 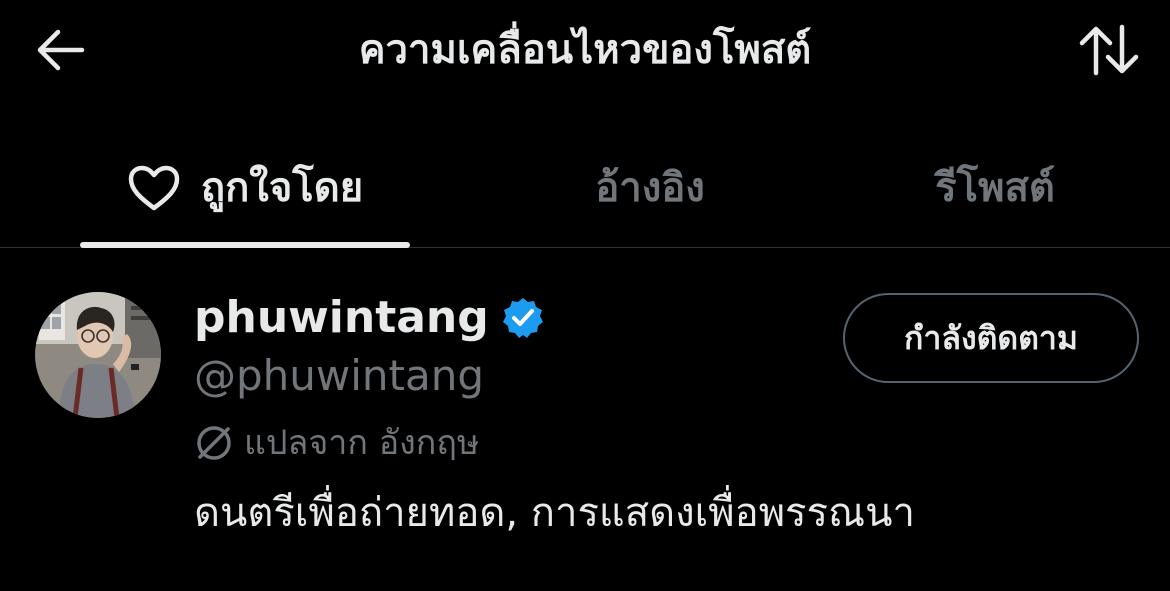 I want to click on tab-quotes: อ้างอิง, so click(x=650, y=188).